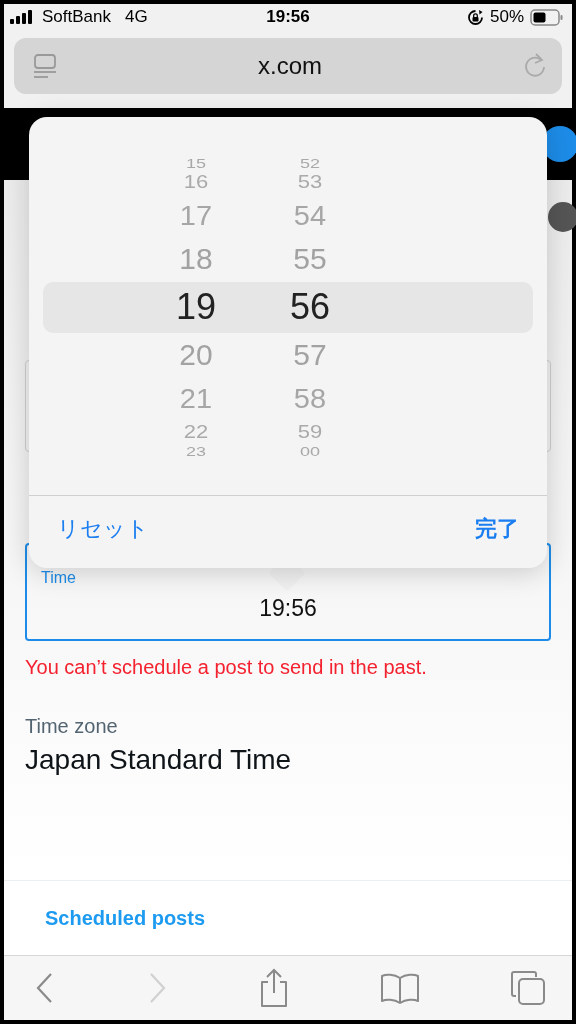 The width and height of the screenshot is (576, 1024). I want to click on minute-option: 54, so click(310, 215).